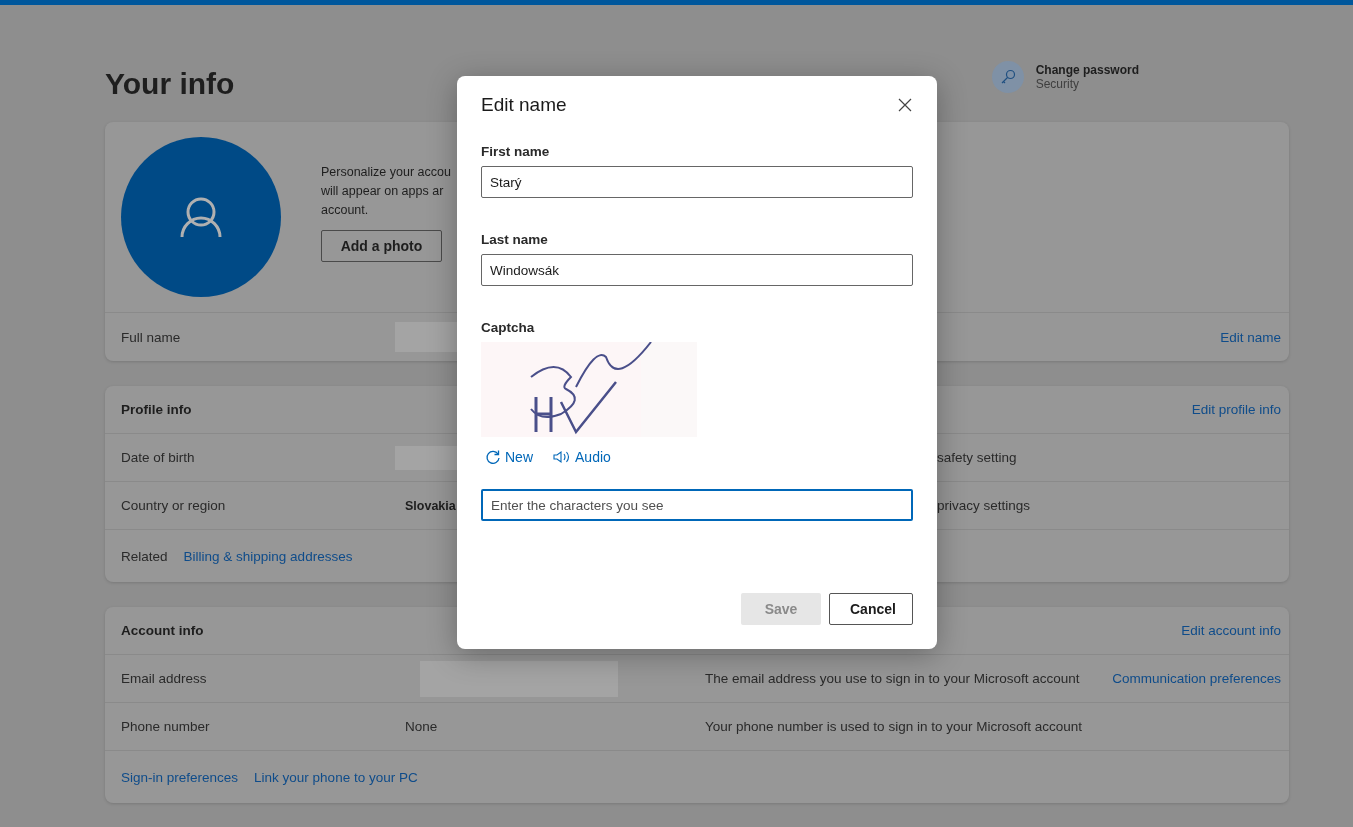 Image resolution: width=1353 pixels, height=827 pixels. Describe the element at coordinates (905, 105) in the screenshot. I see `close-button` at that location.